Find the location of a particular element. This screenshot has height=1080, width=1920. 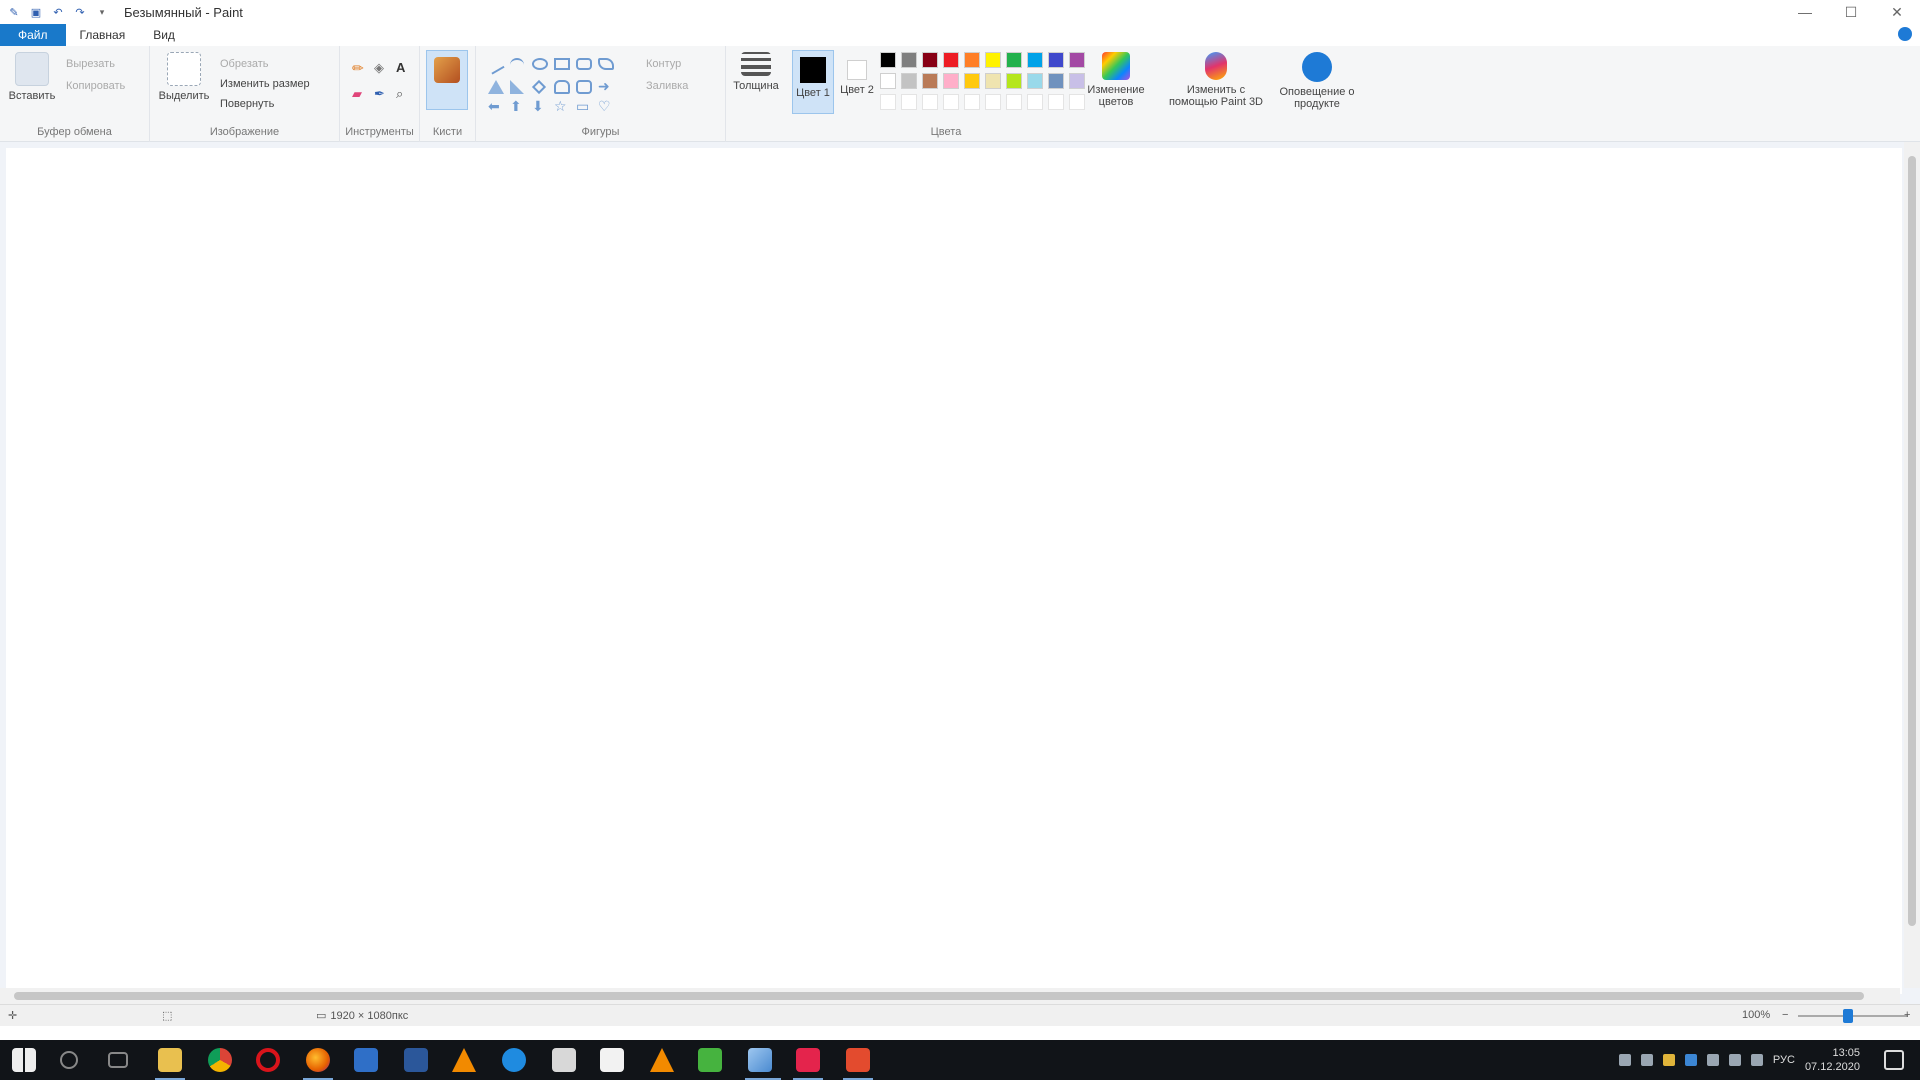

notepad-icon is located at coordinates (612, 1060).